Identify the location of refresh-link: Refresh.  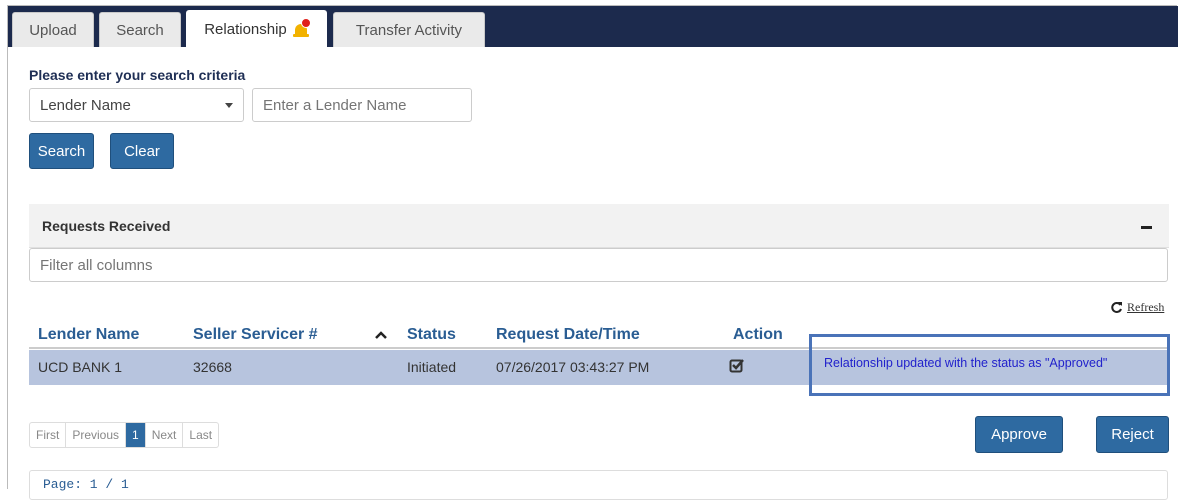
(1137, 307).